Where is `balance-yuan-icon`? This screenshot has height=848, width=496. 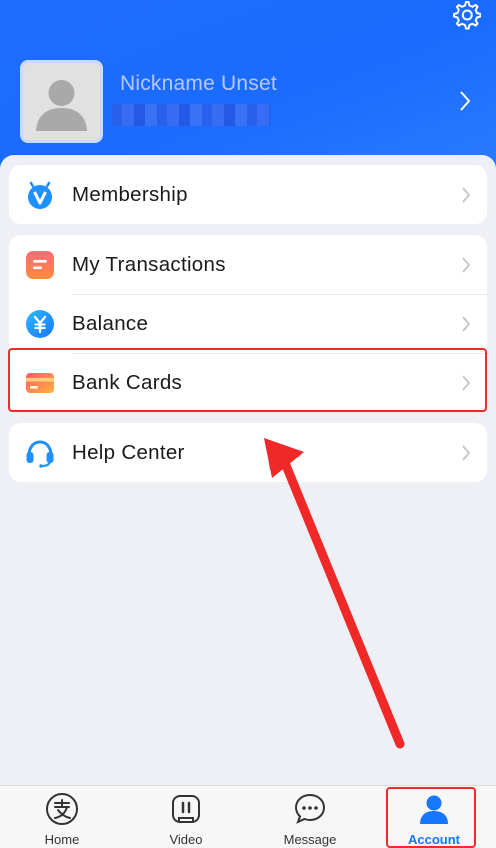 balance-yuan-icon is located at coordinates (40, 324).